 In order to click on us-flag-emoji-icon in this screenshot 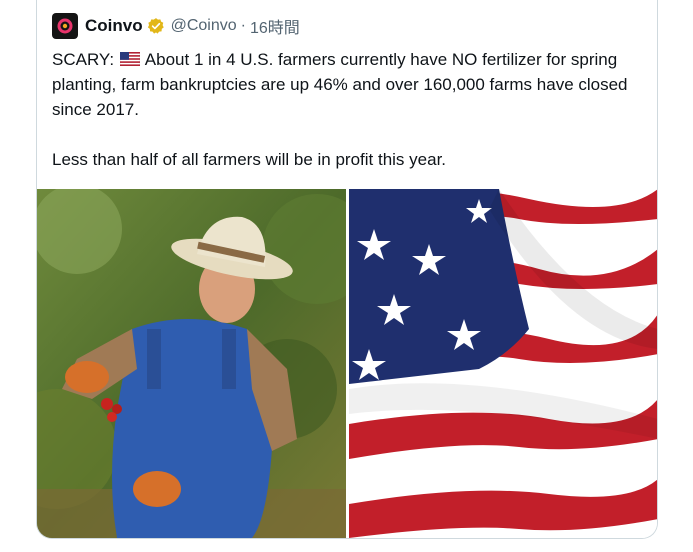, I will do `click(129, 59)`.